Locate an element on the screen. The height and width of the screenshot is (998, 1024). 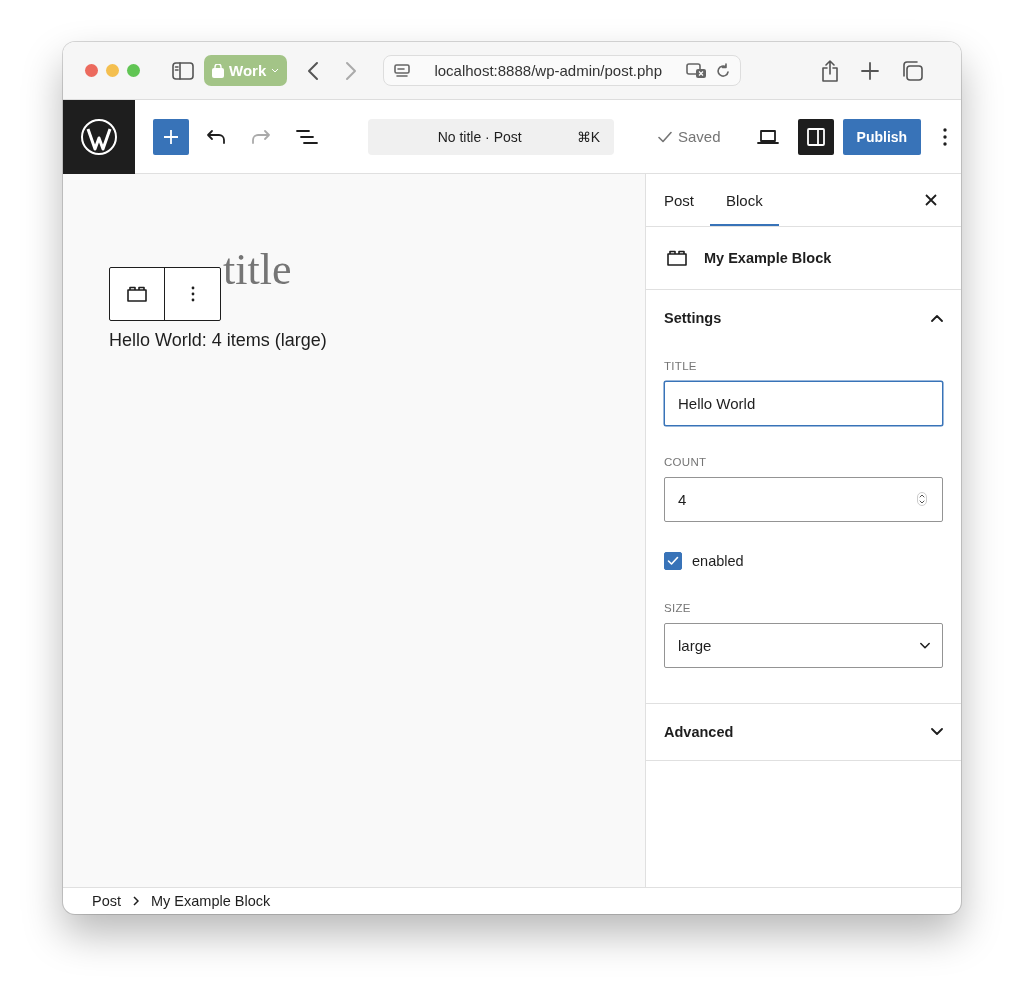
breadcrumb-link: My Example Block is located at coordinates (211, 901).